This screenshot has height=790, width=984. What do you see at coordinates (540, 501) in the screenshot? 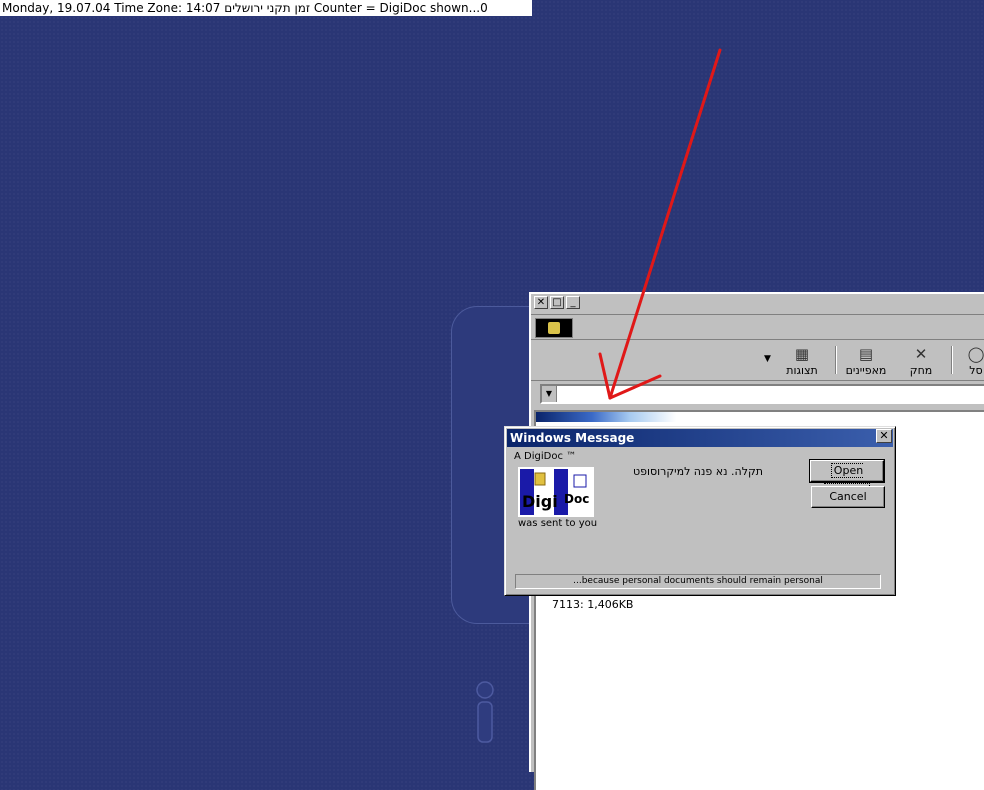
I see `svg-text: Digi` at bounding box center [540, 501].